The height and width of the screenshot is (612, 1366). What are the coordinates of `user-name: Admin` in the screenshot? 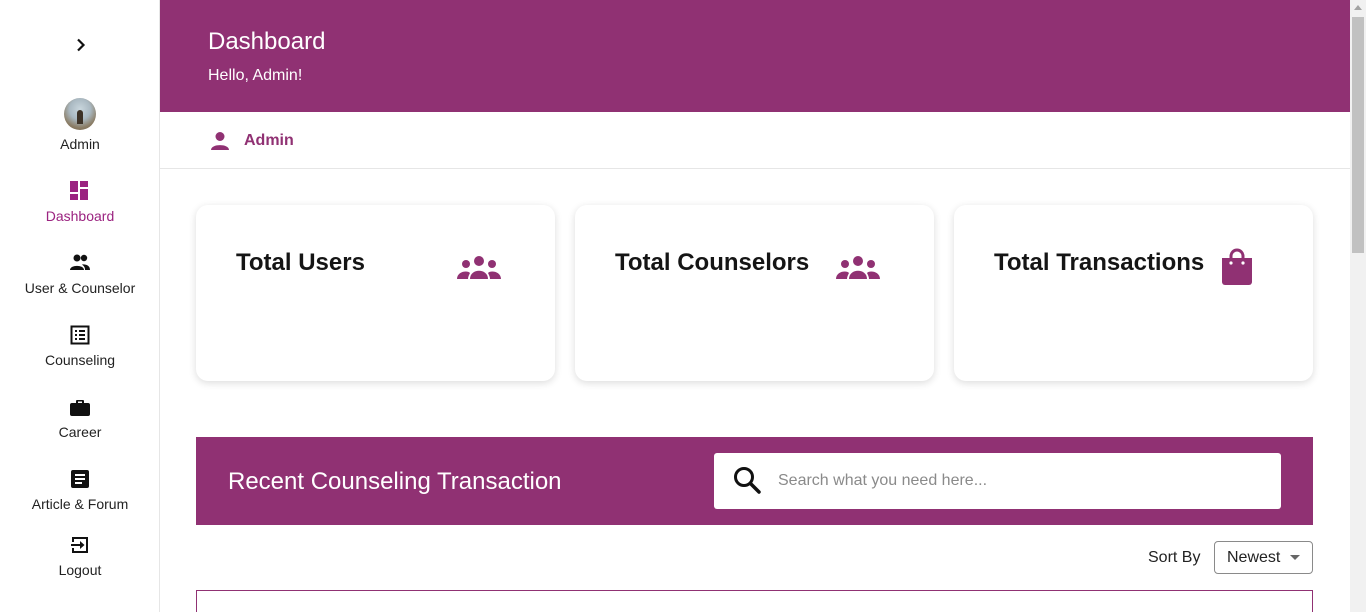 It's located at (269, 141).